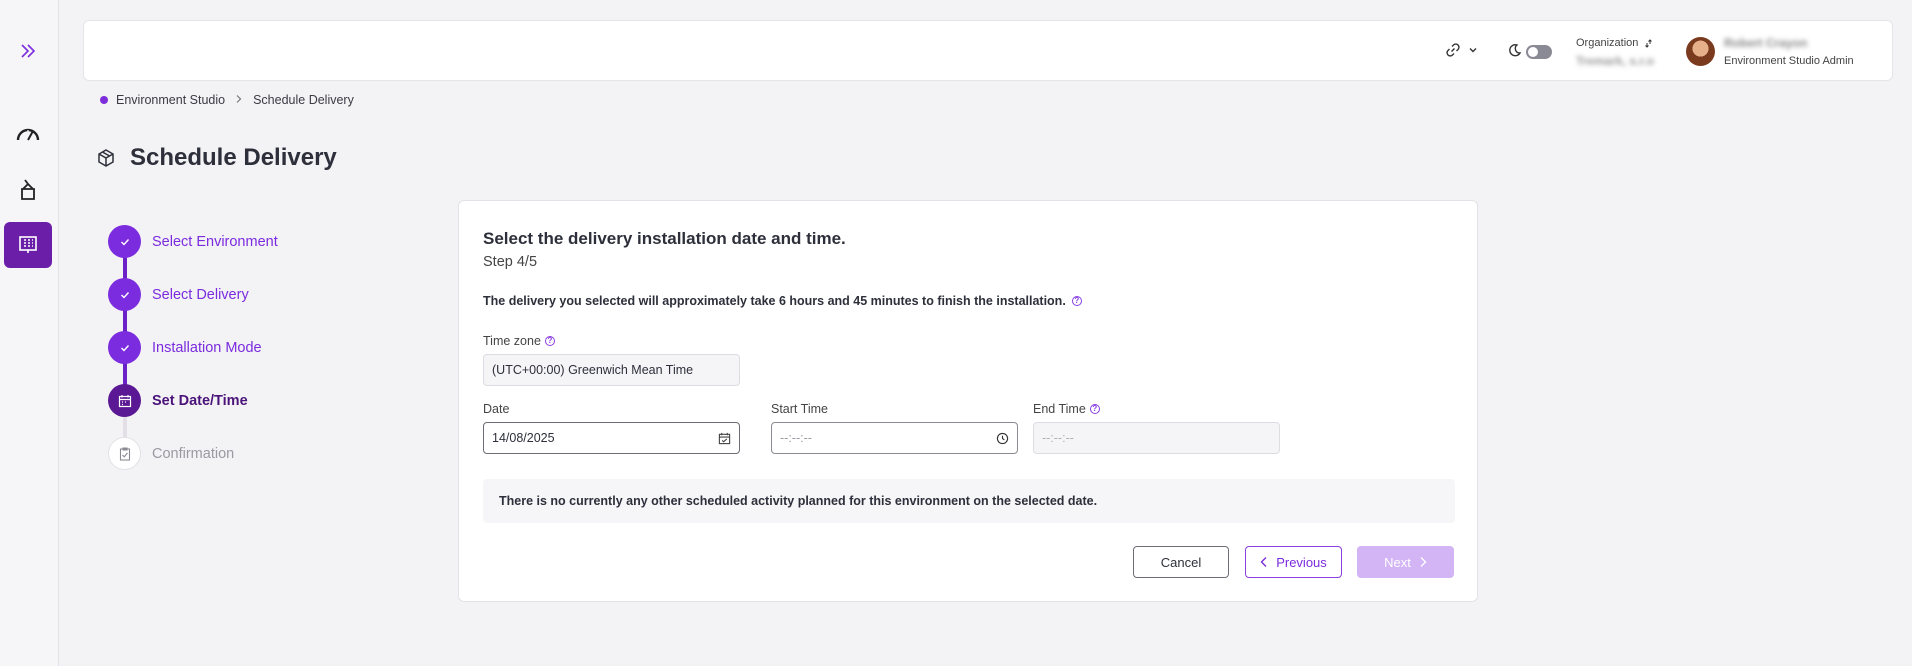 This screenshot has height=666, width=1912. I want to click on breadcrumb-dot-icon, so click(104, 100).